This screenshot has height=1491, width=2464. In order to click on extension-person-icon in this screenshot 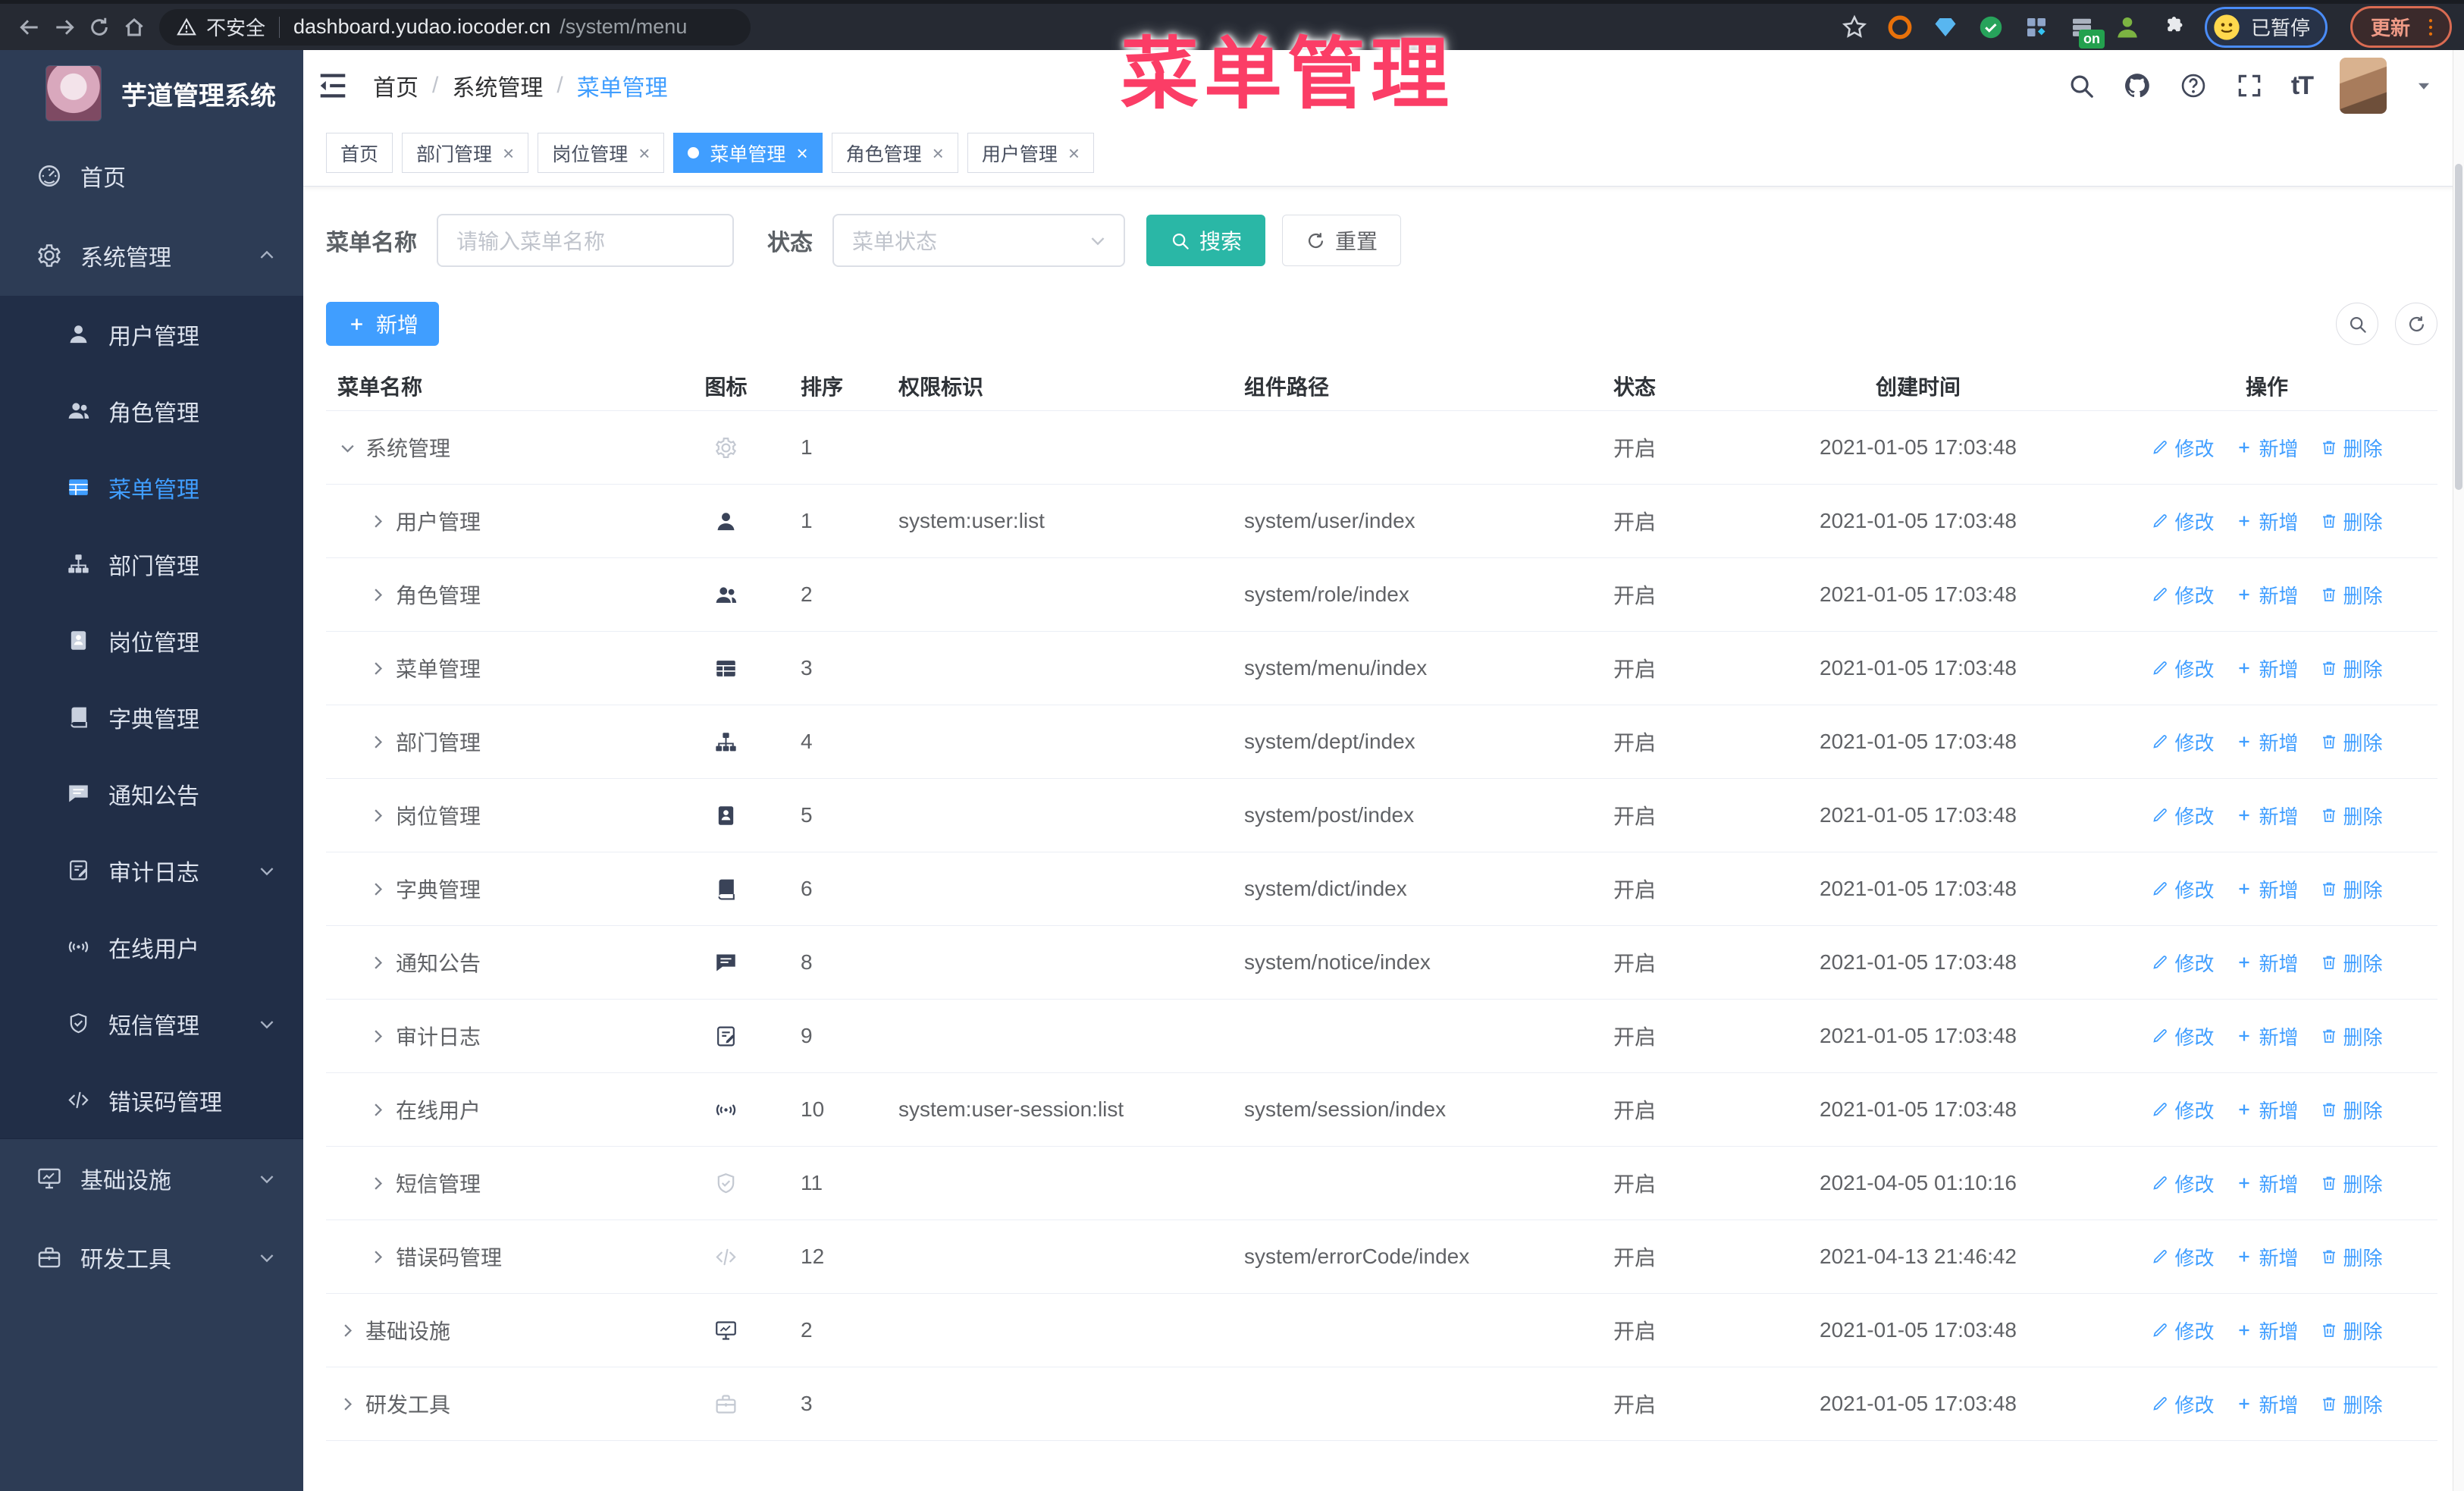, I will do `click(2127, 27)`.